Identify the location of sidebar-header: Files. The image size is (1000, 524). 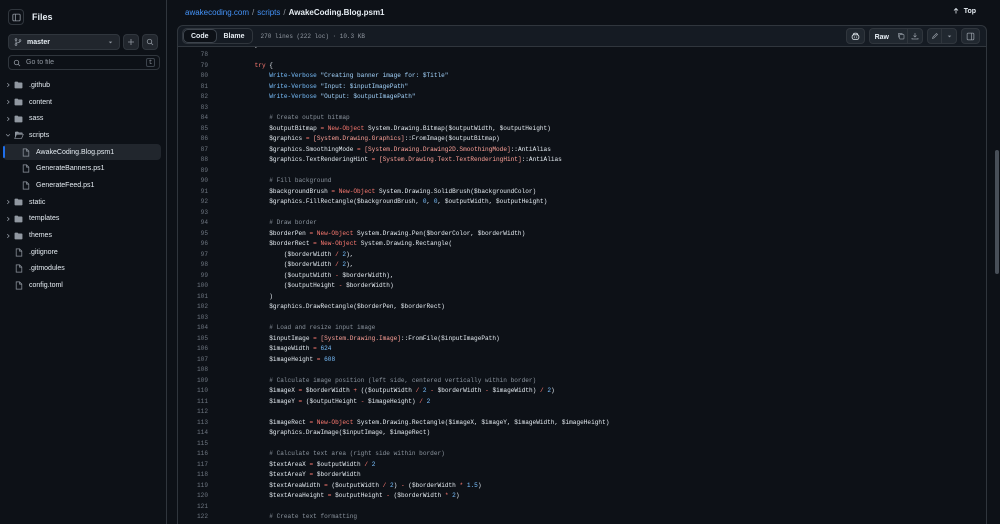
(30, 17).